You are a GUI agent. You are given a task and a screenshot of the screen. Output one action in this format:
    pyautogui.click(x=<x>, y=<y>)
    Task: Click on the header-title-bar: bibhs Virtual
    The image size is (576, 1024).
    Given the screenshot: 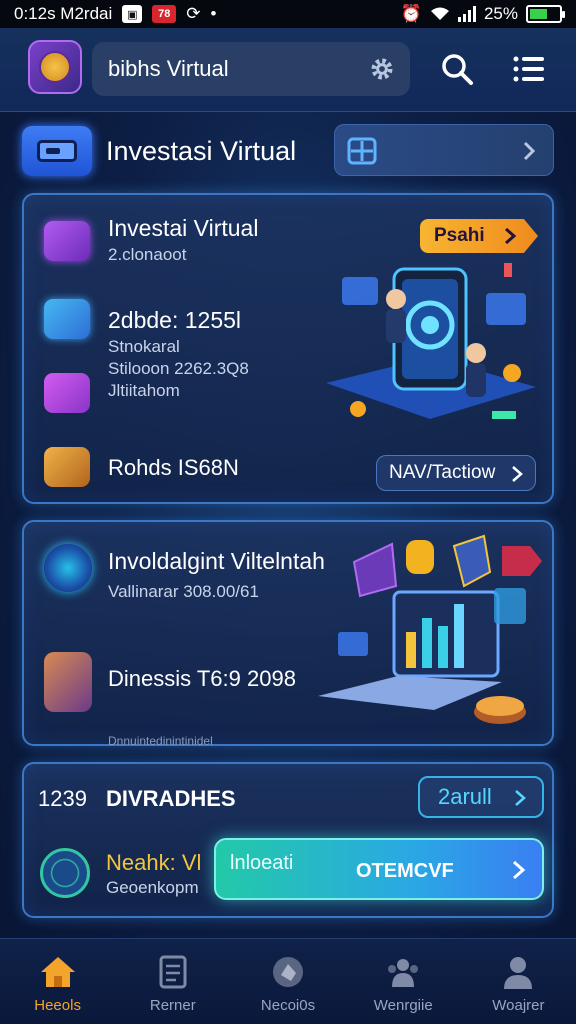 What is the action you would take?
    pyautogui.click(x=251, y=69)
    